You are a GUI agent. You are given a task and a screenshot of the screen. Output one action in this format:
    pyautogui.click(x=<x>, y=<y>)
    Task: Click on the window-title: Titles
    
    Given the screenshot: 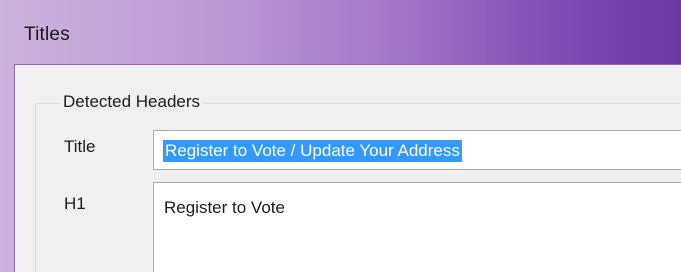 What is the action you would take?
    pyautogui.click(x=47, y=34)
    